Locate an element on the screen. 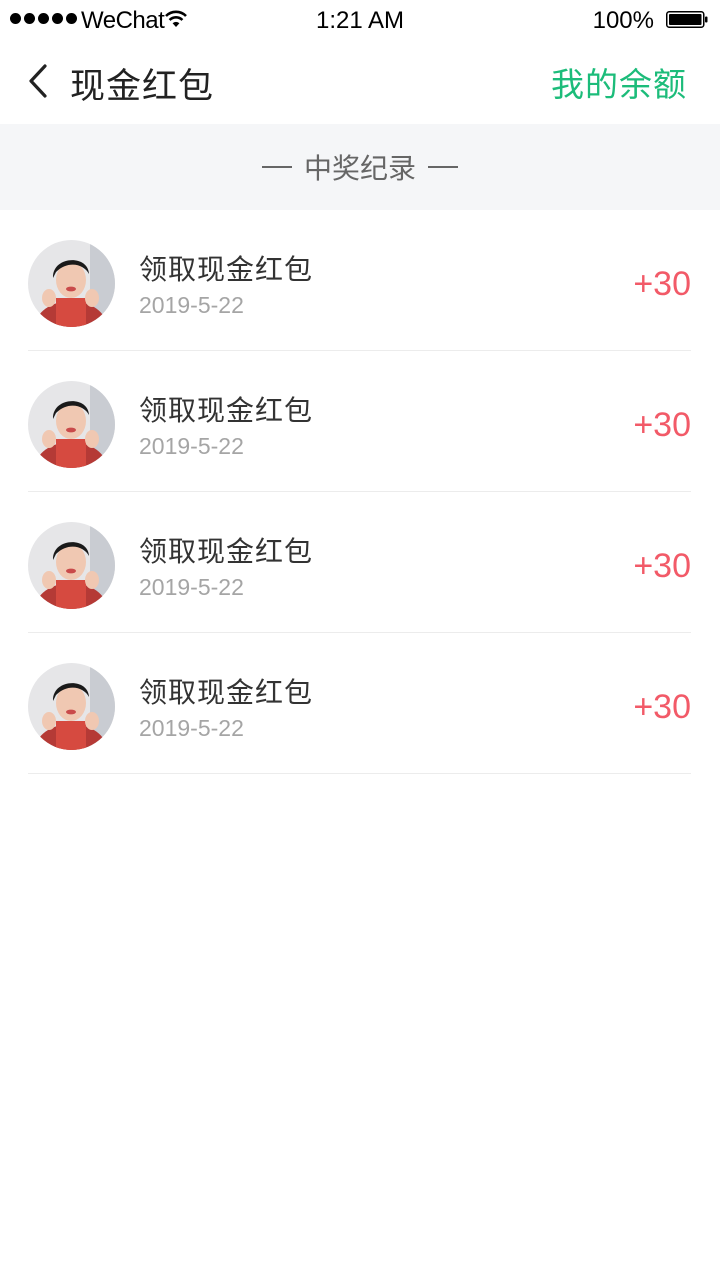 The height and width of the screenshot is (1281, 720). battery-percentage: 100% is located at coordinates (623, 20).